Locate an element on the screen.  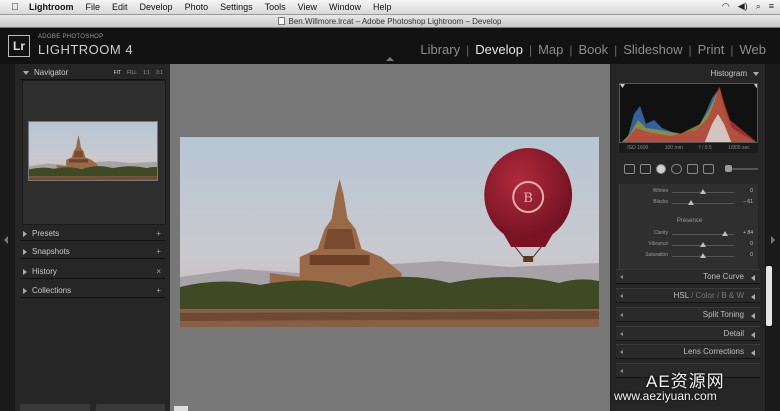
section-label: HSL is located at coordinates (681, 295).